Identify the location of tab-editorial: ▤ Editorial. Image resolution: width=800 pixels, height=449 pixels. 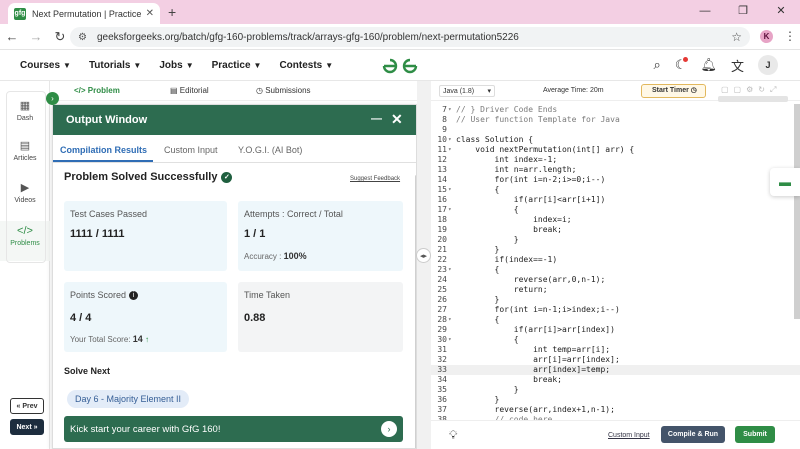
(189, 90).